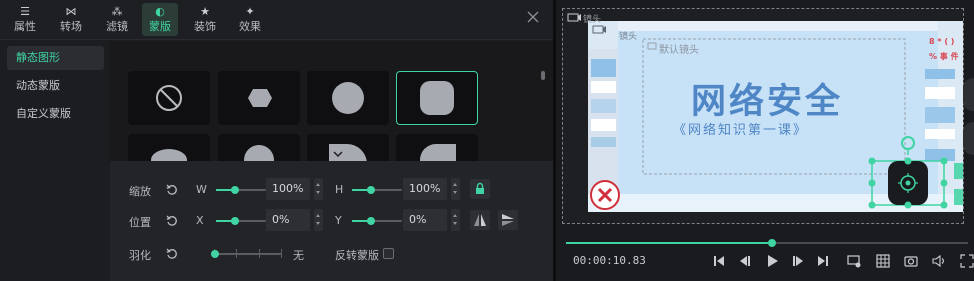  I want to click on shape-tile-rounded-corner, so click(437, 147).